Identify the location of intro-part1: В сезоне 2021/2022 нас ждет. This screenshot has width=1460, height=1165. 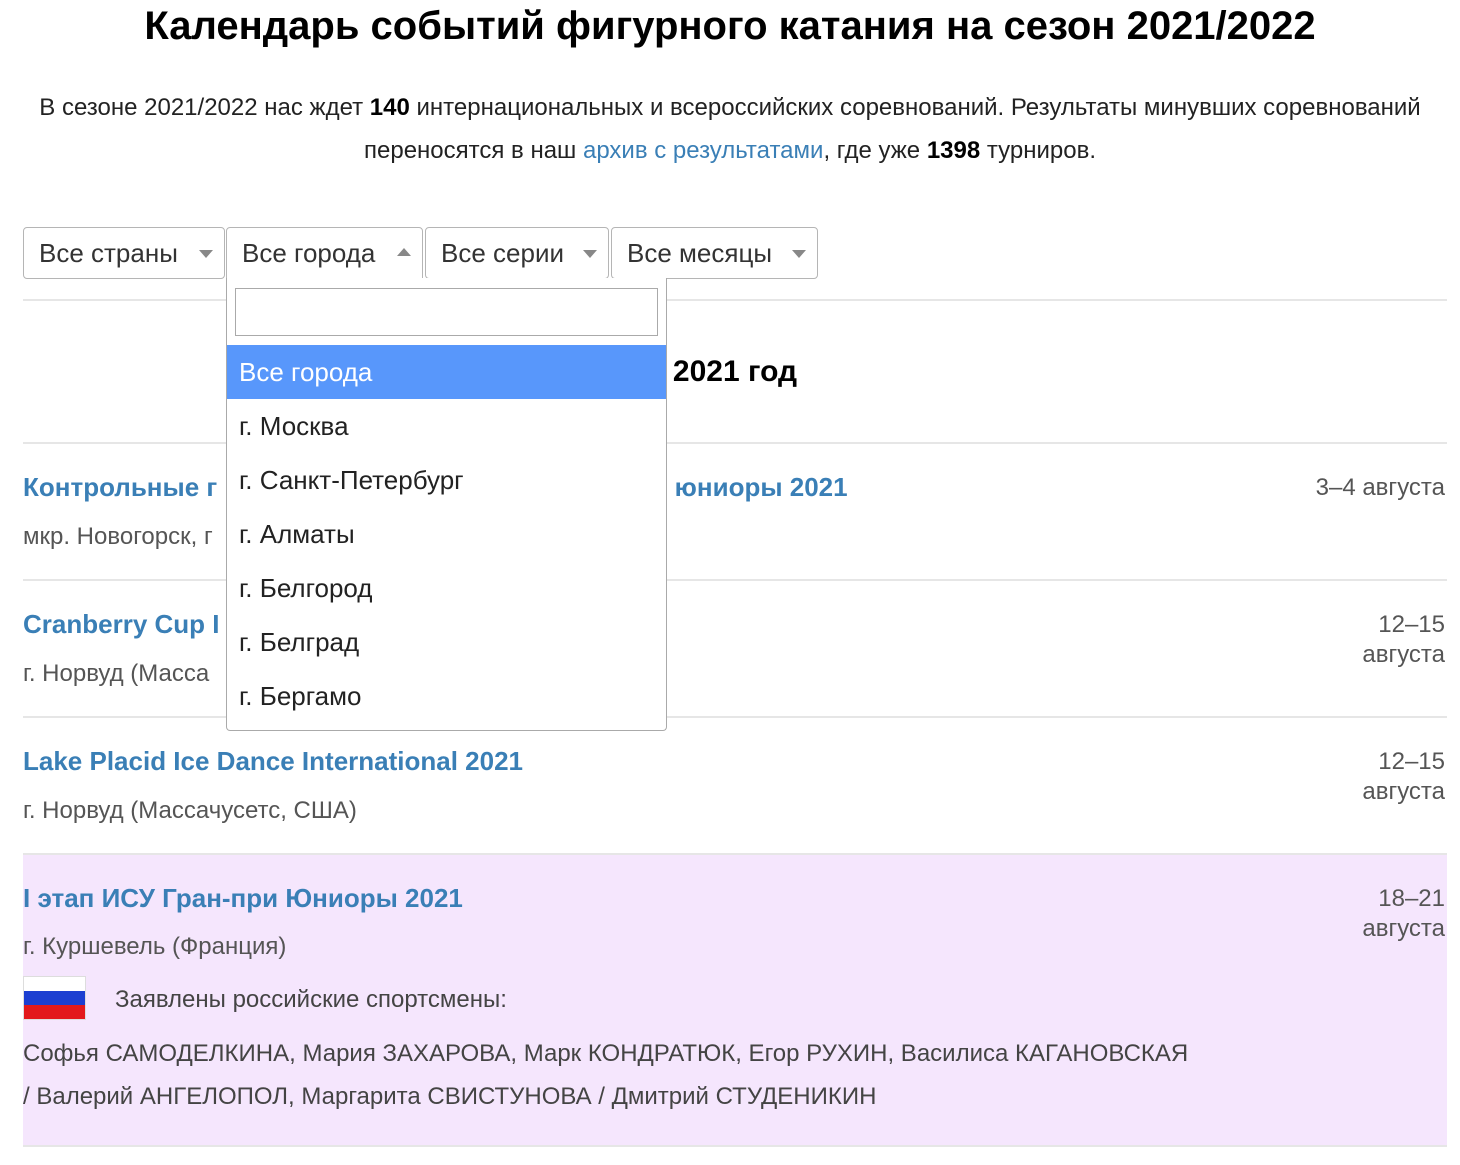
(204, 107).